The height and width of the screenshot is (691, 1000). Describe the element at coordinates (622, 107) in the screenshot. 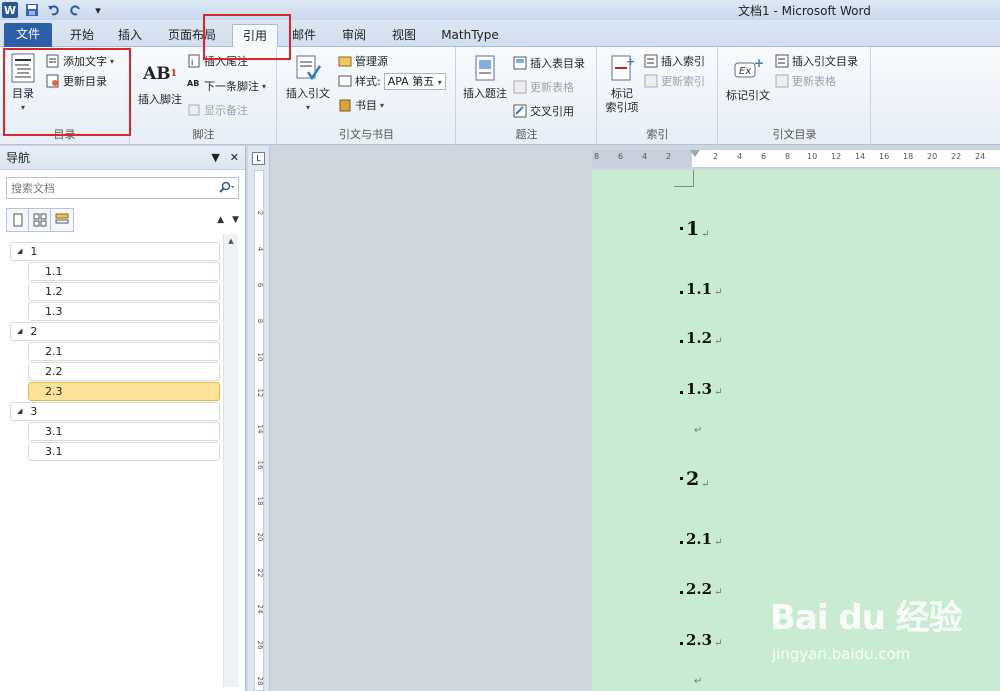

I see `mark-entry-label-2: 索引项` at that location.